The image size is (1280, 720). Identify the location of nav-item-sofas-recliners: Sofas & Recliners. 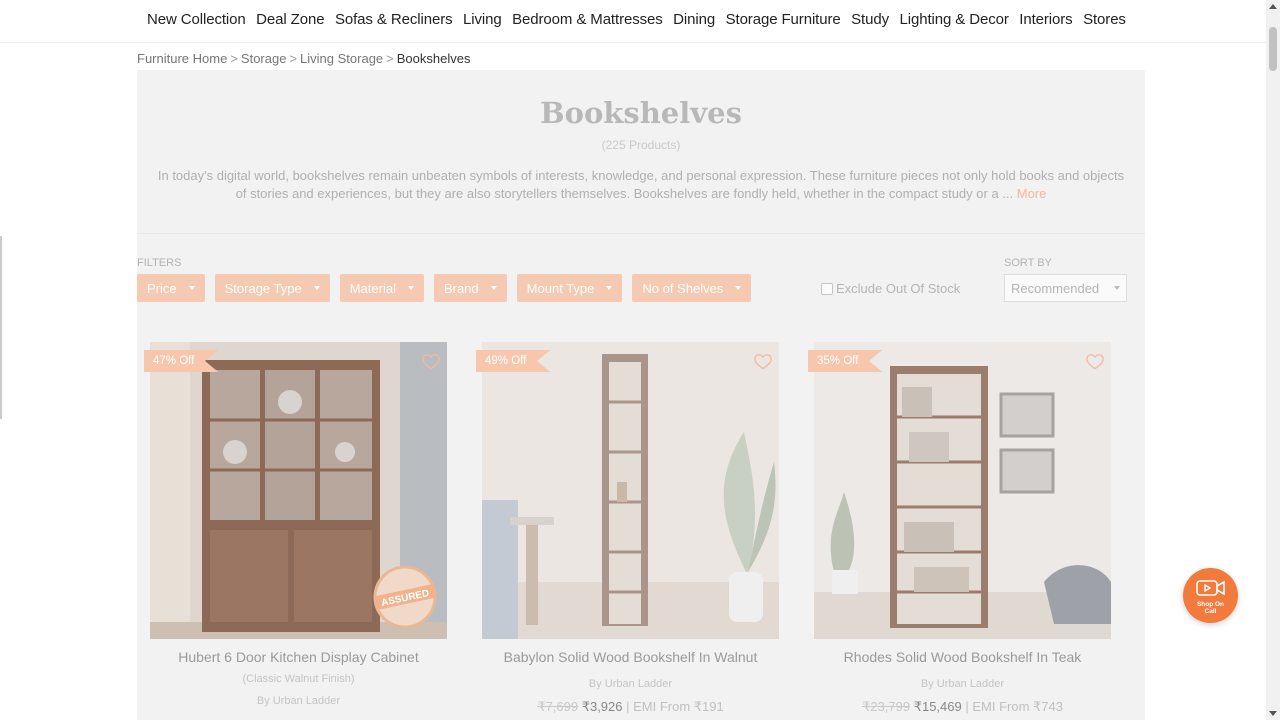
(394, 19).